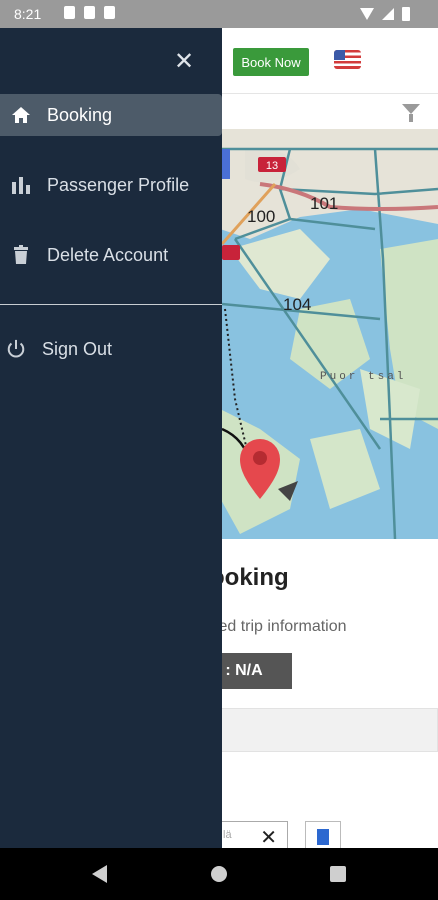 The width and height of the screenshot is (438, 900). Describe the element at coordinates (347, 59) in the screenshot. I see `us-flag-icon` at that location.